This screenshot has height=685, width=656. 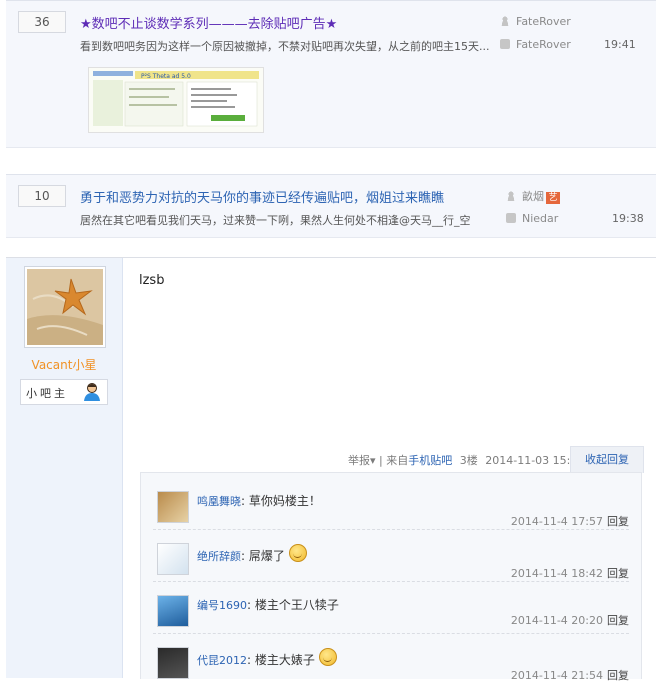 I want to click on member-badge: 艺, so click(x=553, y=198).